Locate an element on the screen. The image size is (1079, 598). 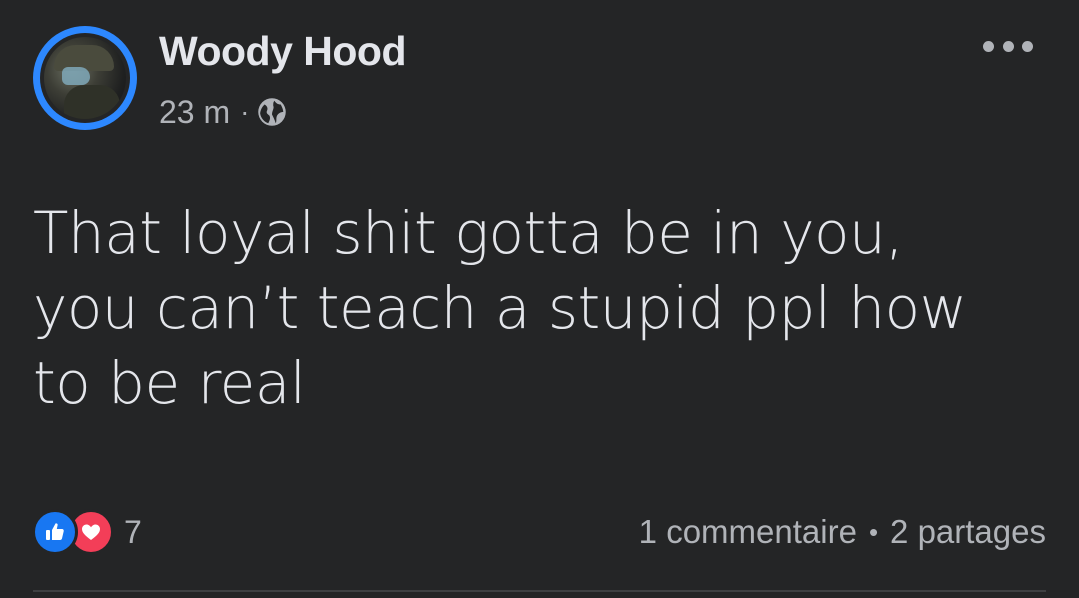
avatar-frame is located at coordinates (85, 78).